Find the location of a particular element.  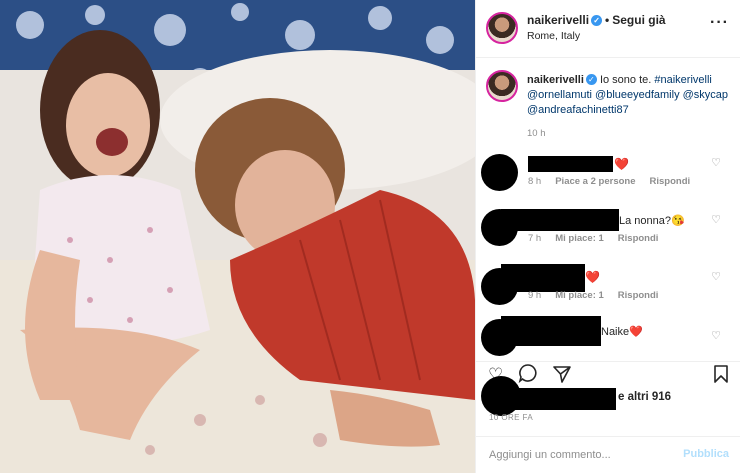

post-location: Rome, Italy is located at coordinates (553, 36).